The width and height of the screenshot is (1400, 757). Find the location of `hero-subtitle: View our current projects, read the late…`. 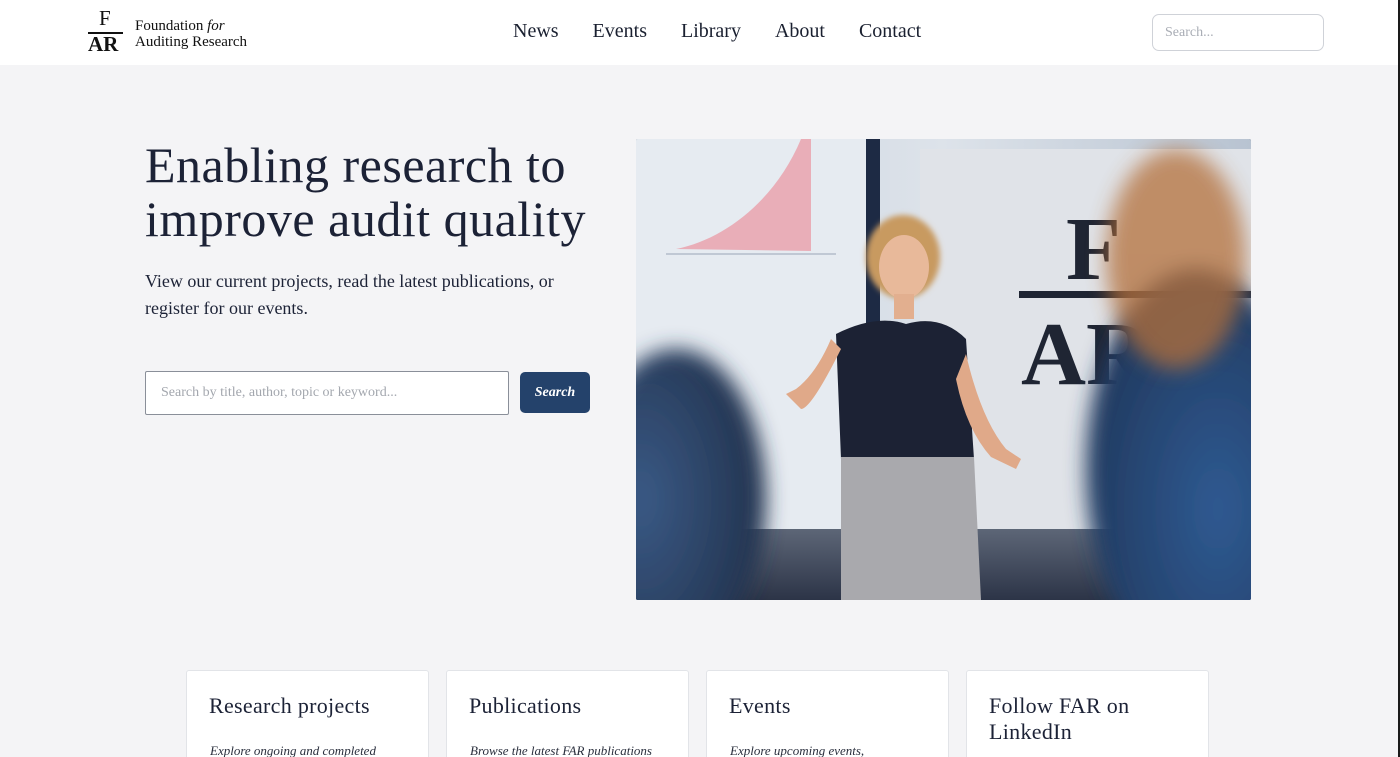

hero-subtitle: View our current projects, read the late… is located at coordinates (349, 294).